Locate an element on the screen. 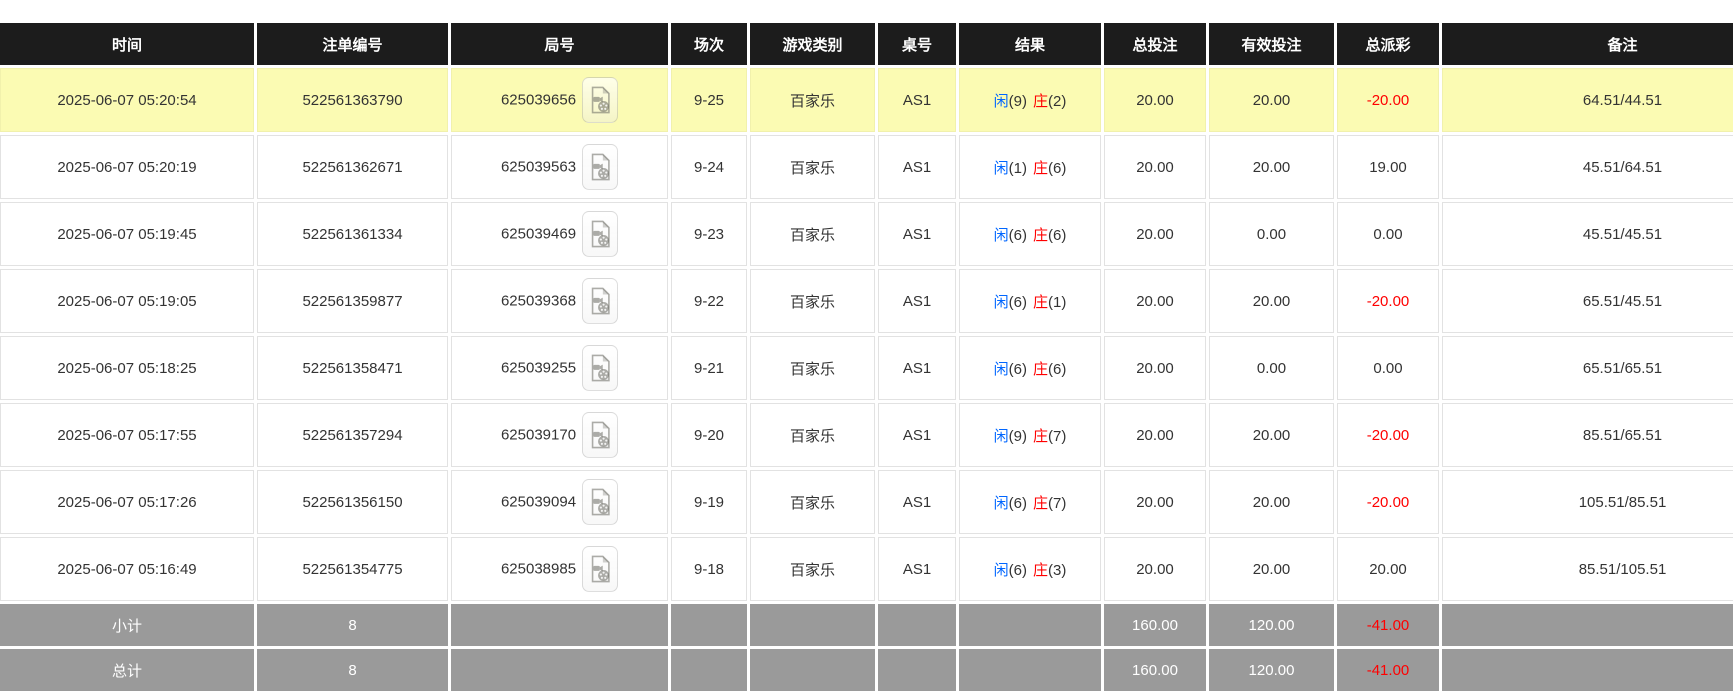 This screenshot has width=1733, height=692. cell-remark: 105.51/85.51 is located at coordinates (1587, 502).